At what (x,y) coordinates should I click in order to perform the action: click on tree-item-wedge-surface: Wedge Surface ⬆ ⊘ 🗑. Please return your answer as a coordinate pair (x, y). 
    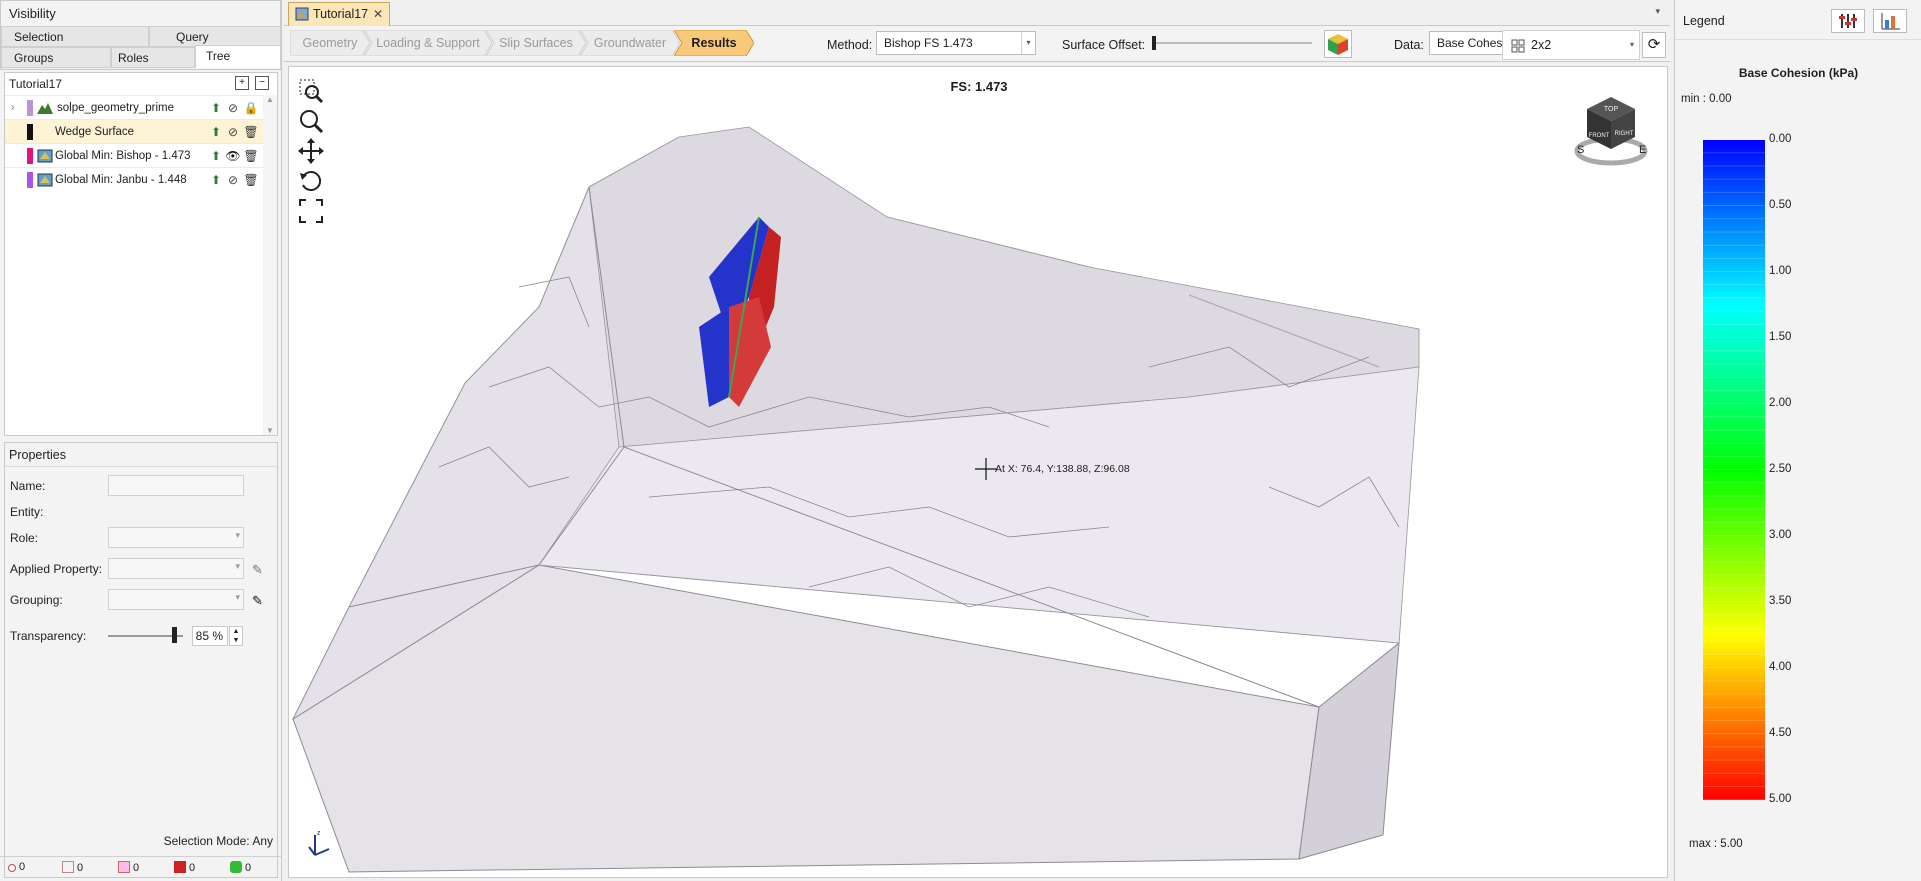
    Looking at the image, I should click on (141, 131).